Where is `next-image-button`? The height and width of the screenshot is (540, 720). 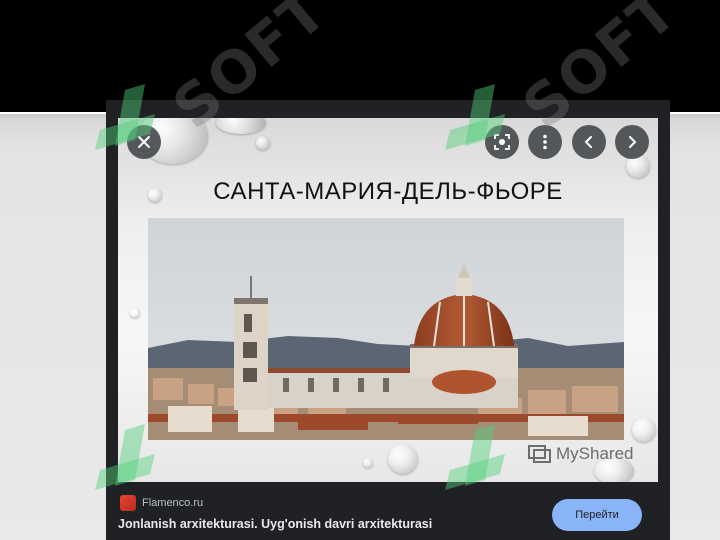 next-image-button is located at coordinates (632, 142).